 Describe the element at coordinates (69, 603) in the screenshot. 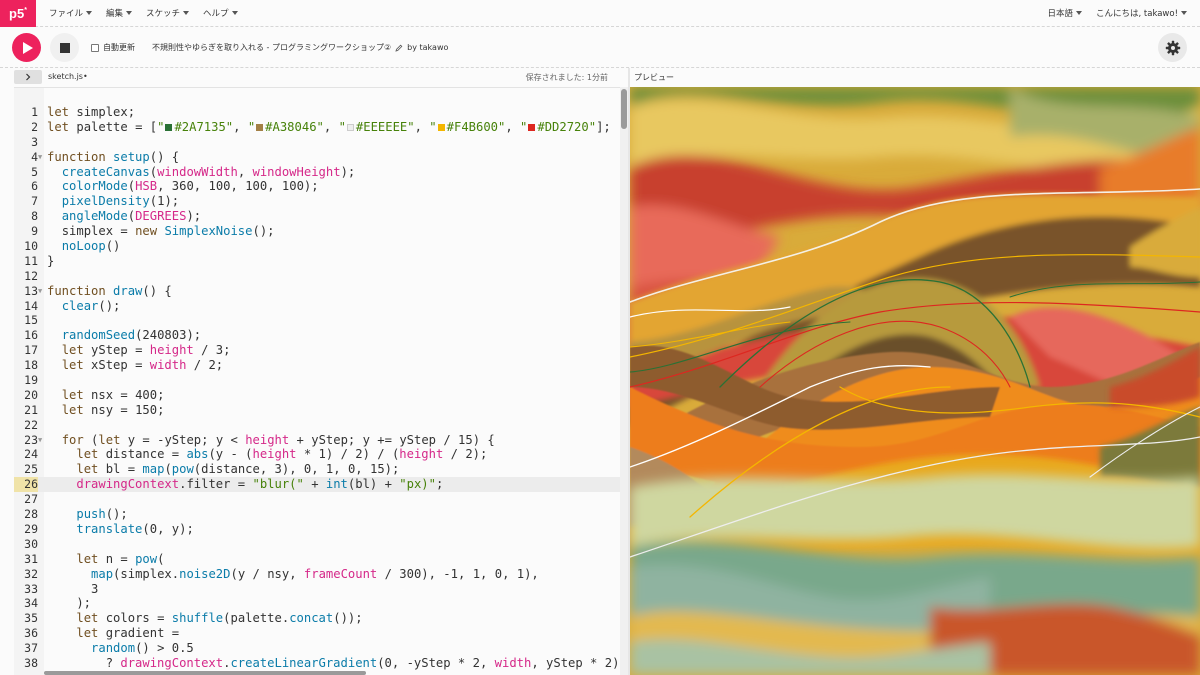

I see `code-text: );` at that location.